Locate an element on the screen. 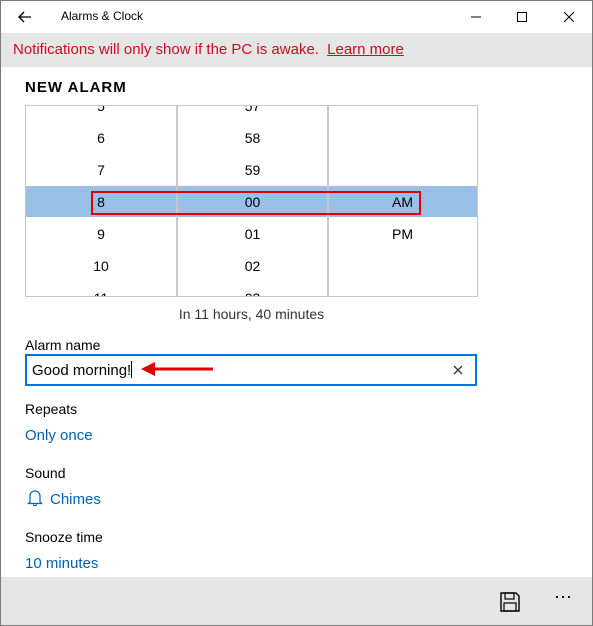 The height and width of the screenshot is (626, 593). window-title: Alarms & Clock is located at coordinates (102, 16).